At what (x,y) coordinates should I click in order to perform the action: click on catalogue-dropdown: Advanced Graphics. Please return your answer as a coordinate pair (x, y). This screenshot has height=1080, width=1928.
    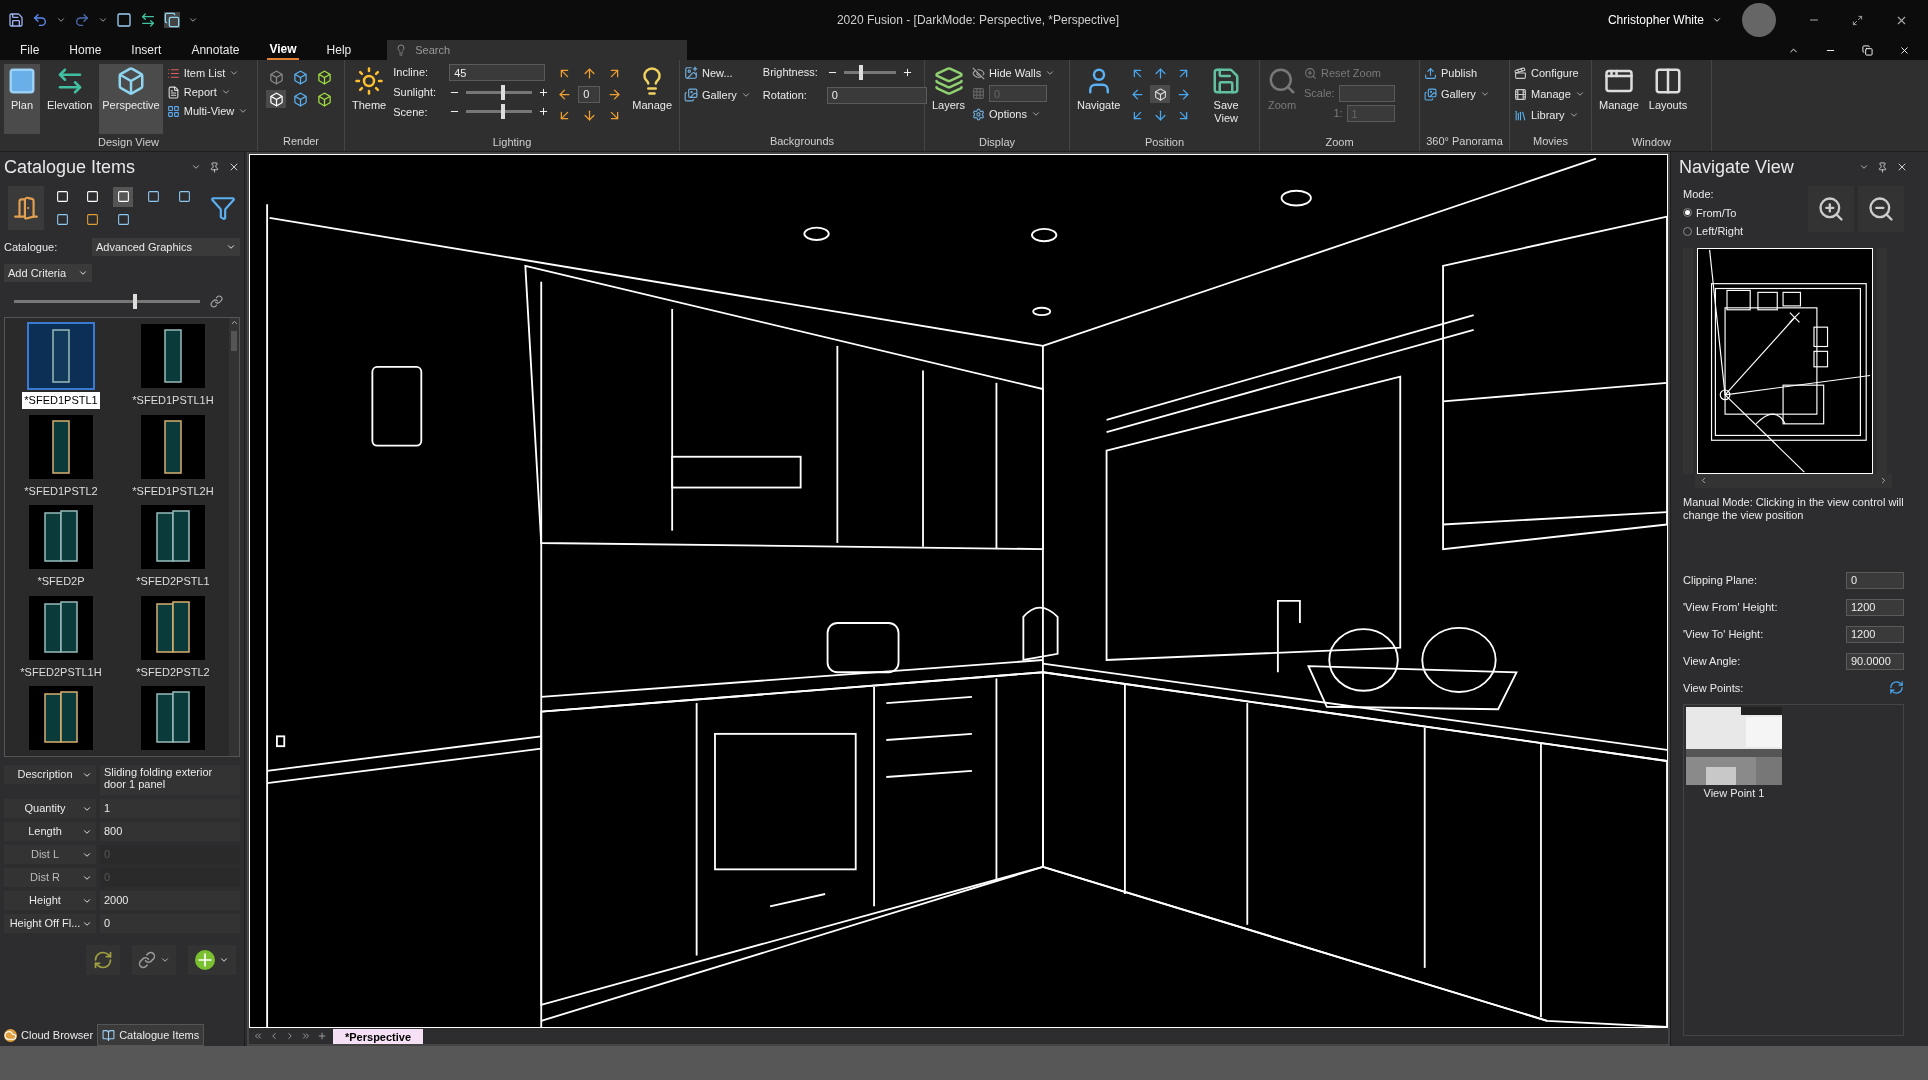
    Looking at the image, I should click on (166, 247).